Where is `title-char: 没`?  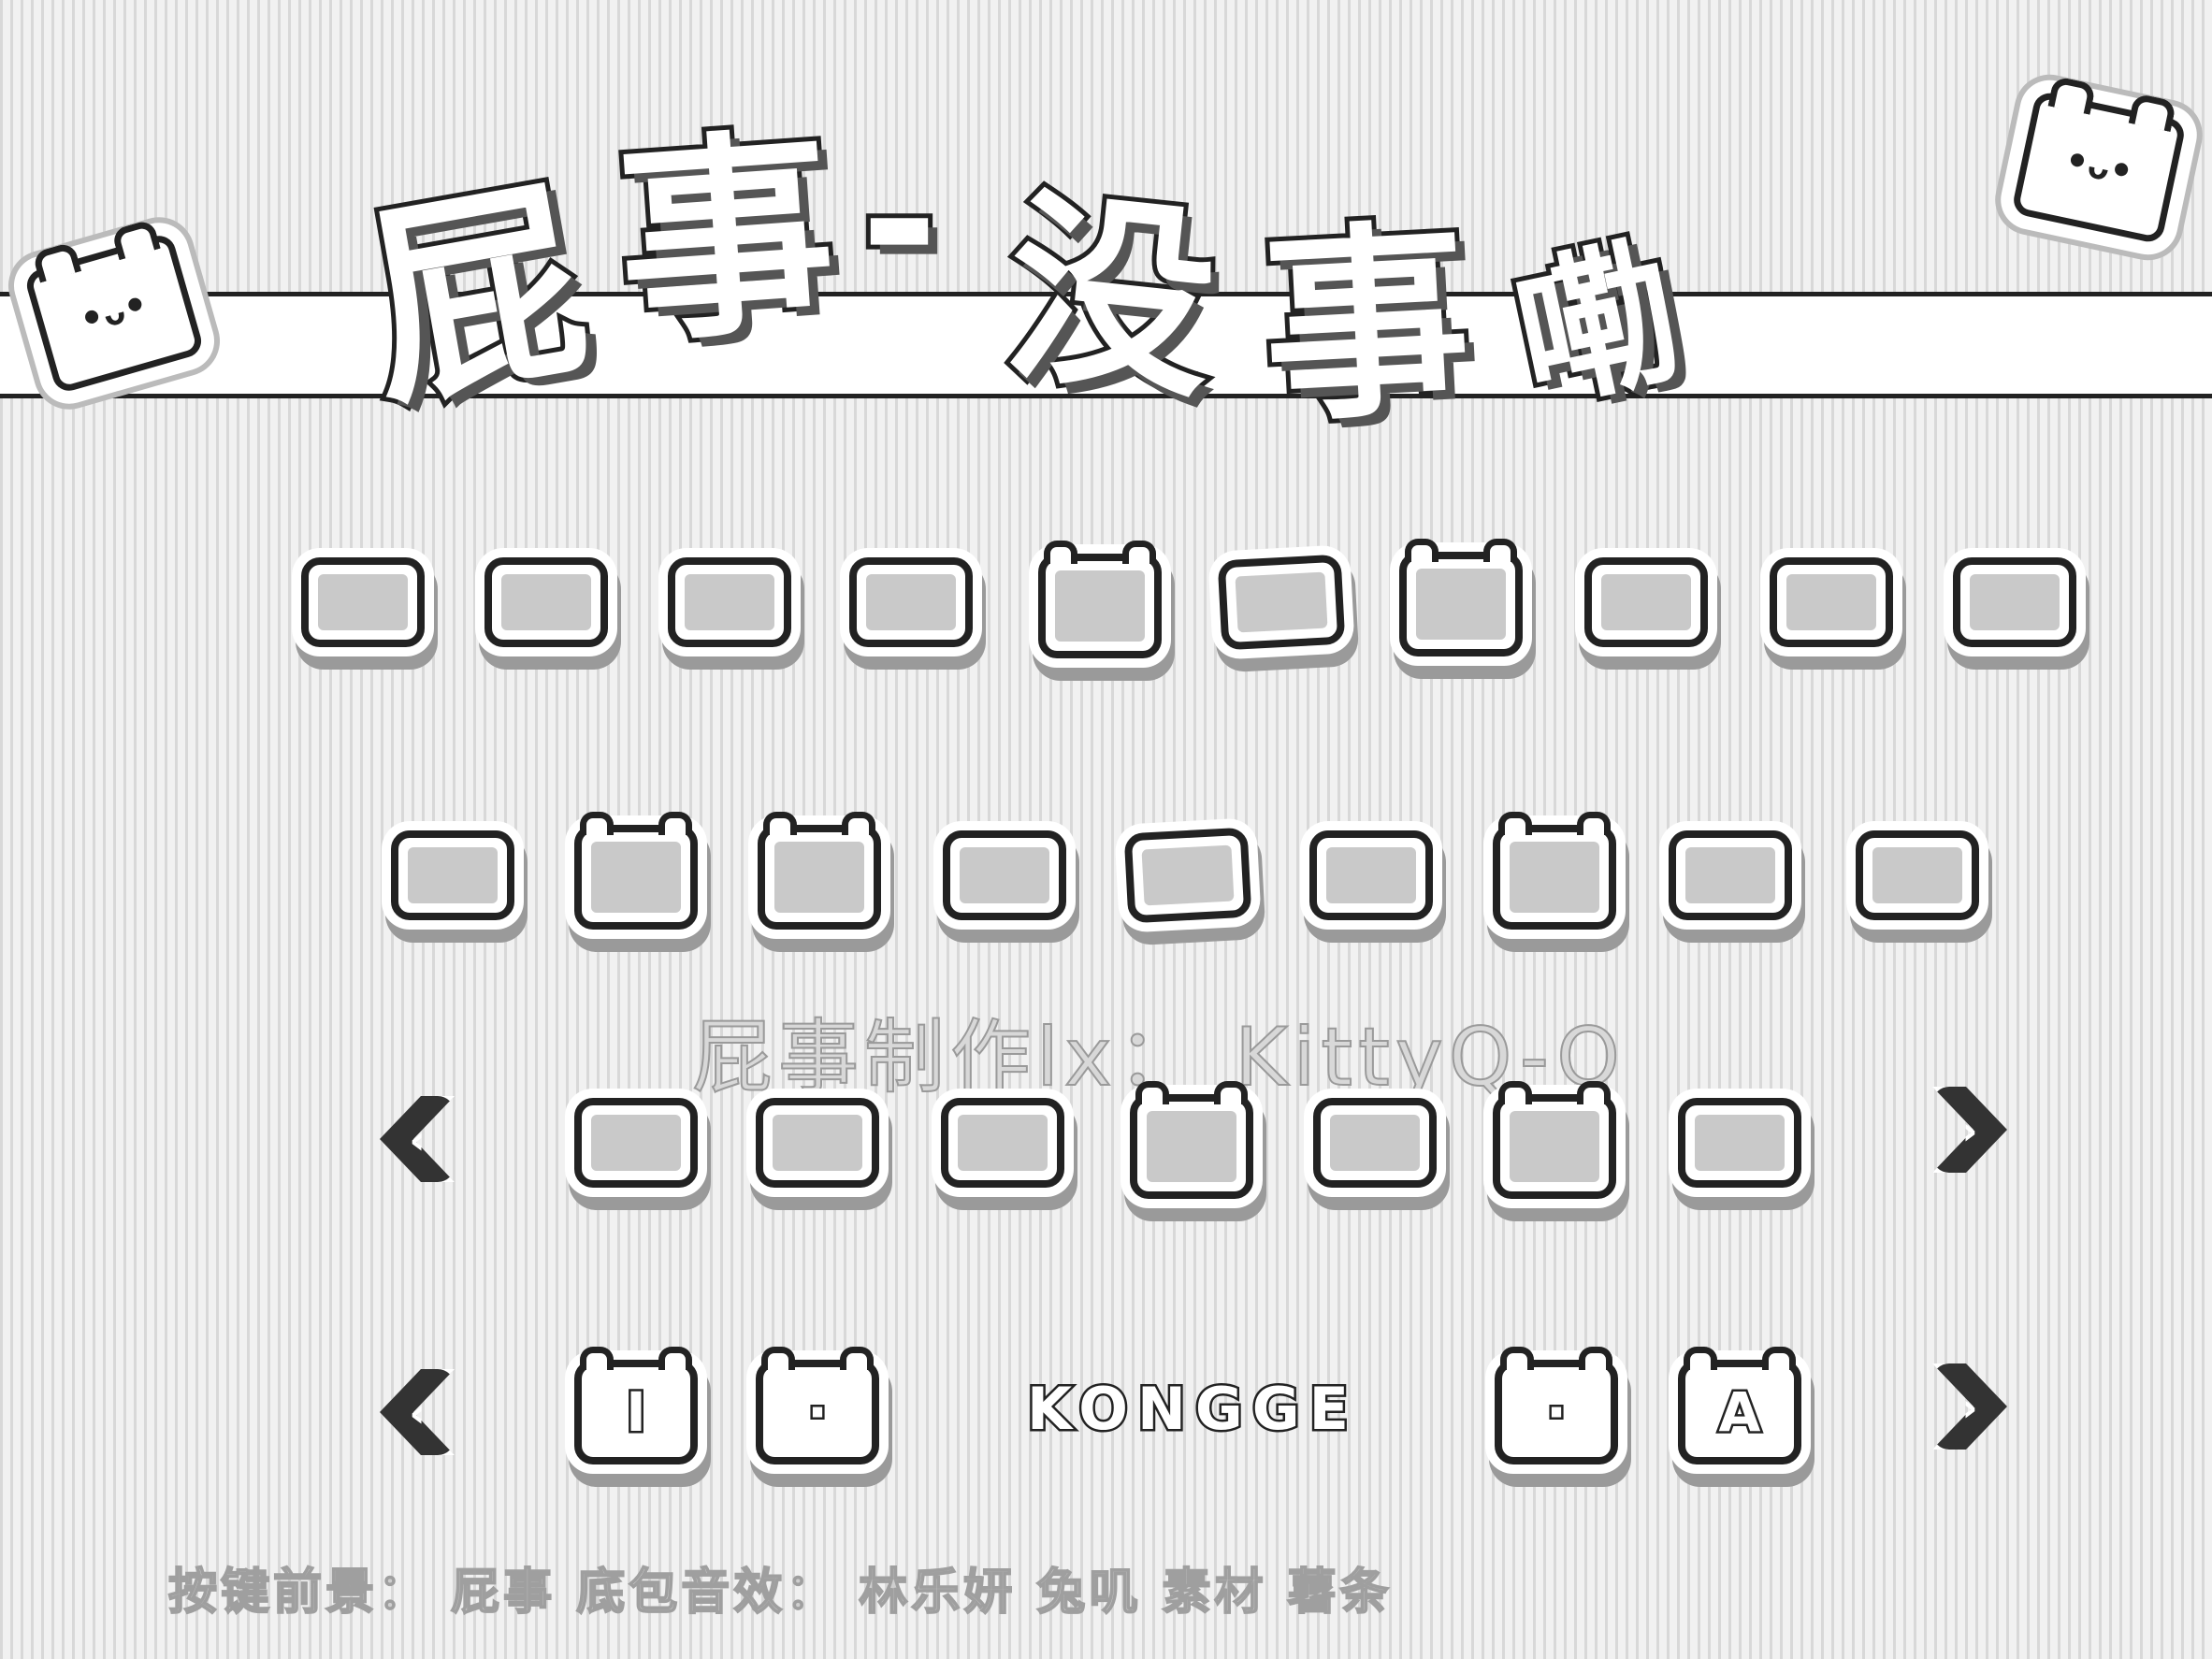
title-char: 没 is located at coordinates (1111, 297).